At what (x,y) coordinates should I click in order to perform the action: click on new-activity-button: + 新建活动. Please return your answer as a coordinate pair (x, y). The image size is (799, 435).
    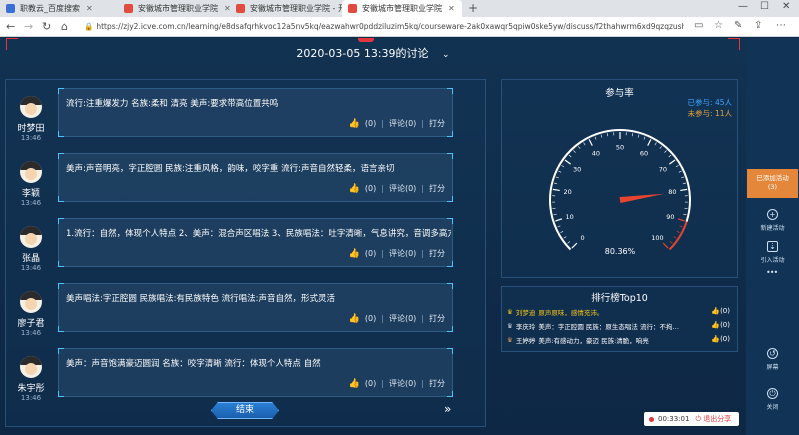
    Looking at the image, I should click on (772, 220).